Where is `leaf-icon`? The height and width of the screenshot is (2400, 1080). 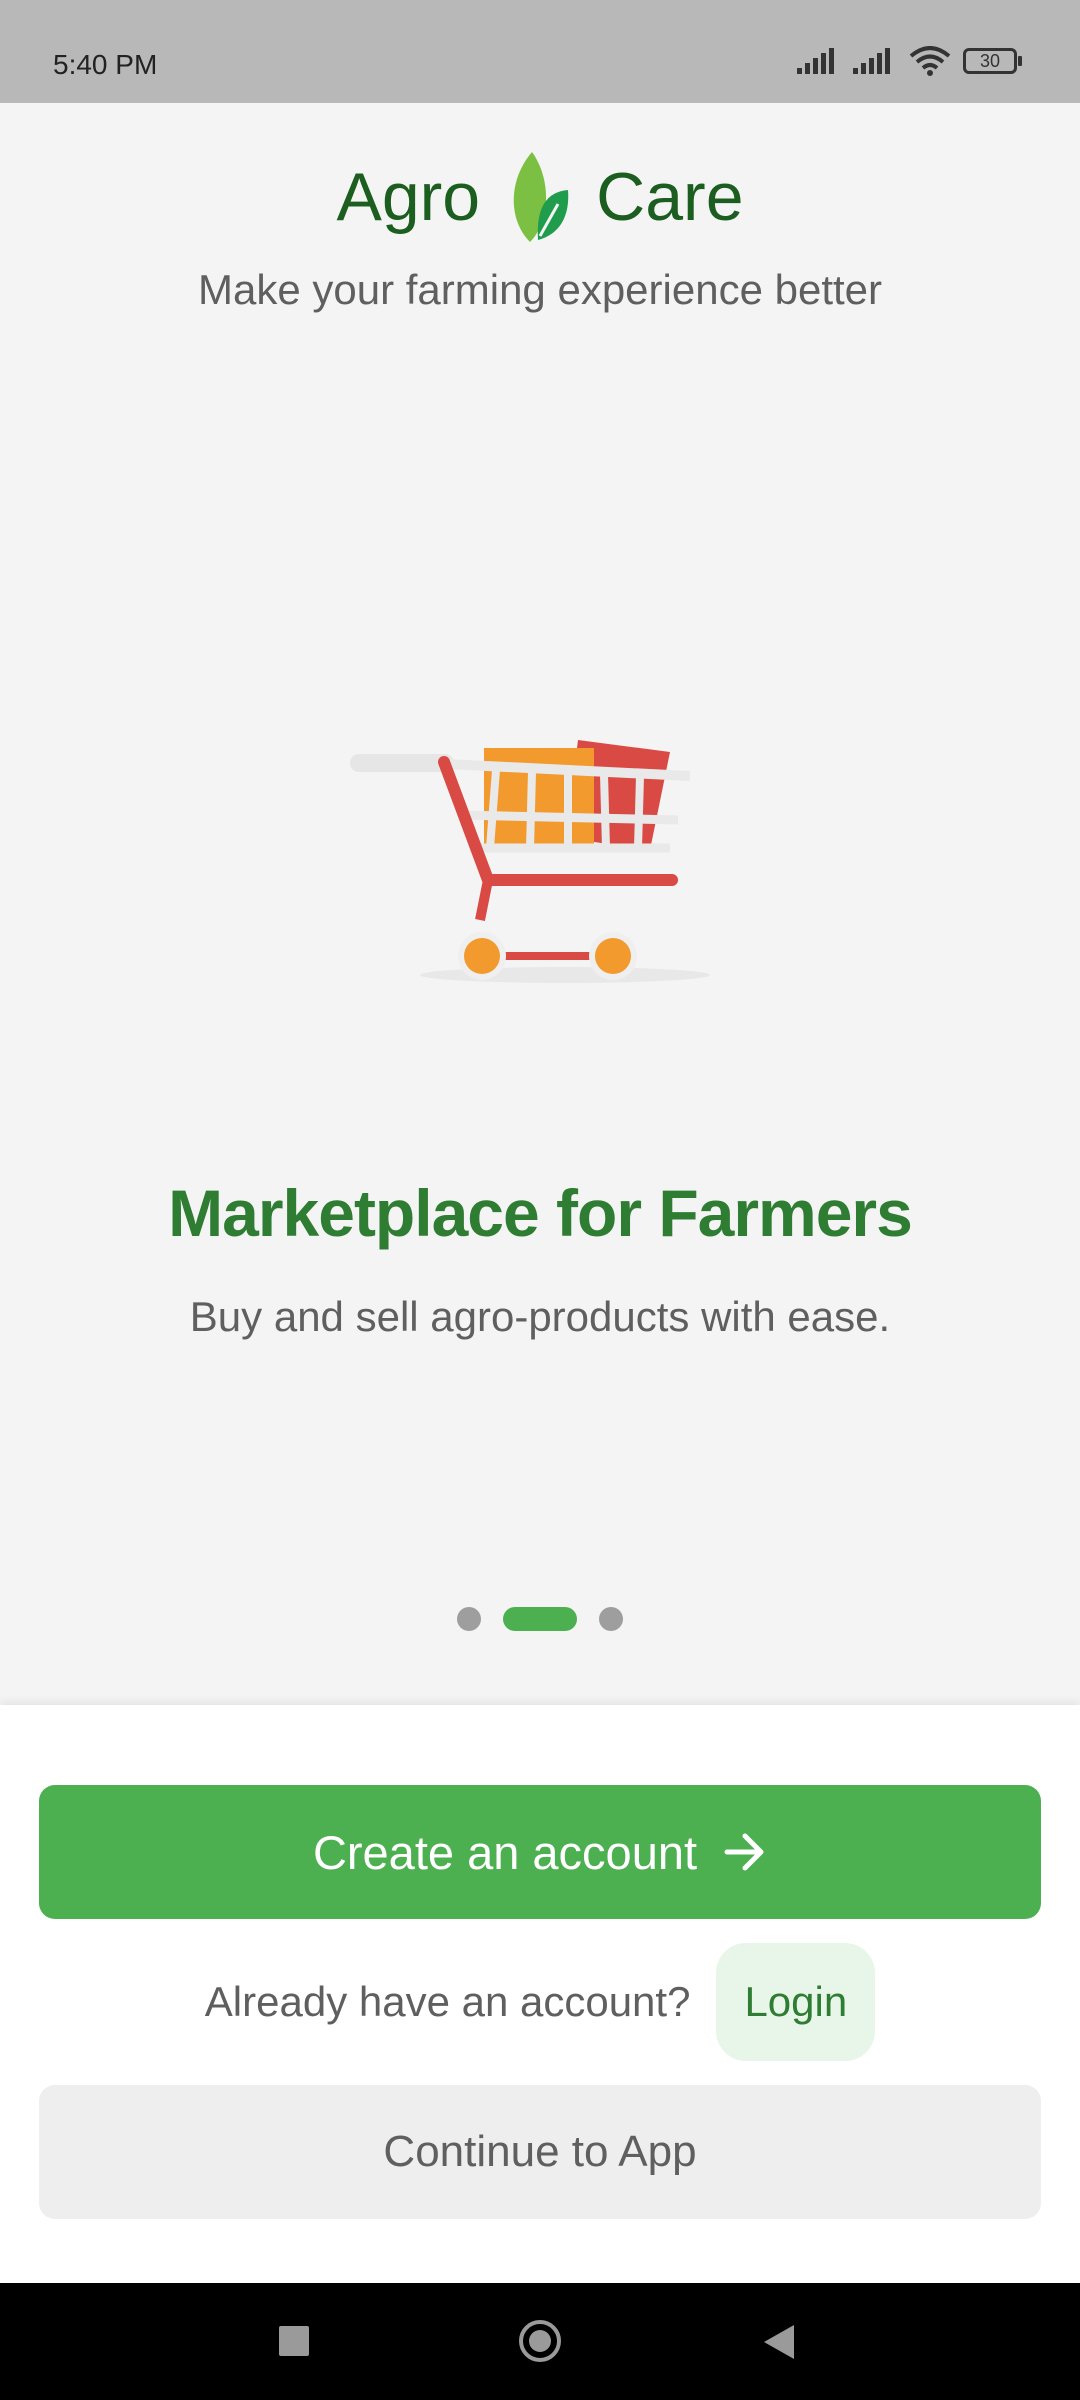
leaf-icon is located at coordinates (541, 197).